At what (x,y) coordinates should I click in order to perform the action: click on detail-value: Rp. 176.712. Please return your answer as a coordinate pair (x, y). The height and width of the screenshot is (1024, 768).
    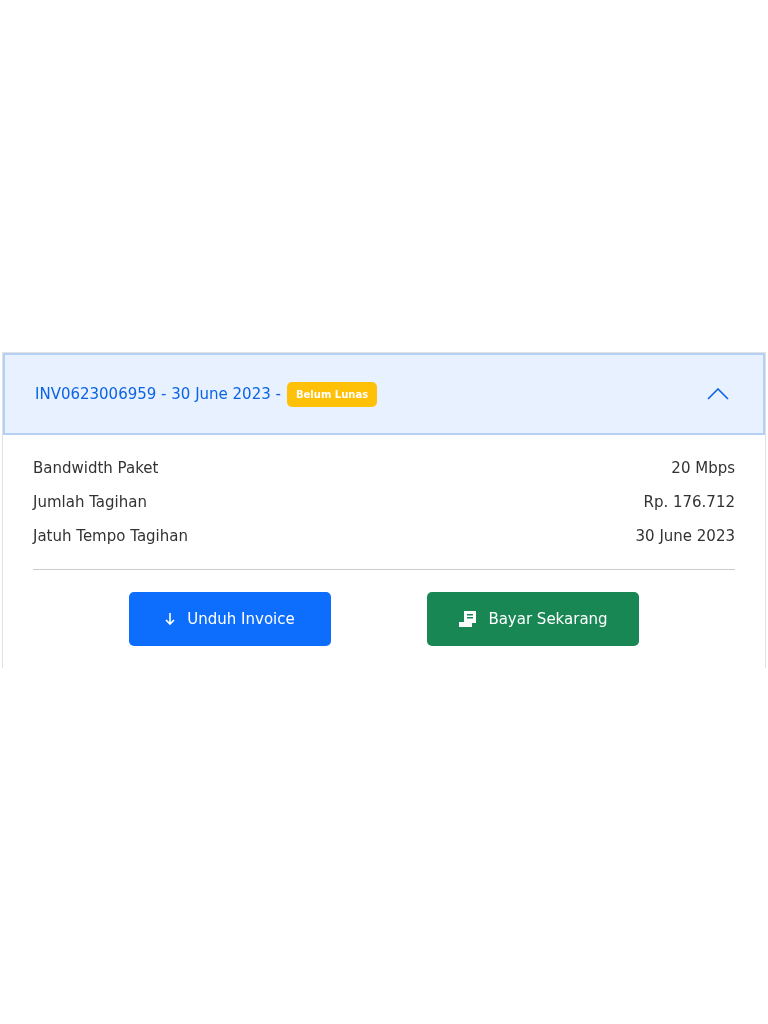
    Looking at the image, I should click on (689, 502).